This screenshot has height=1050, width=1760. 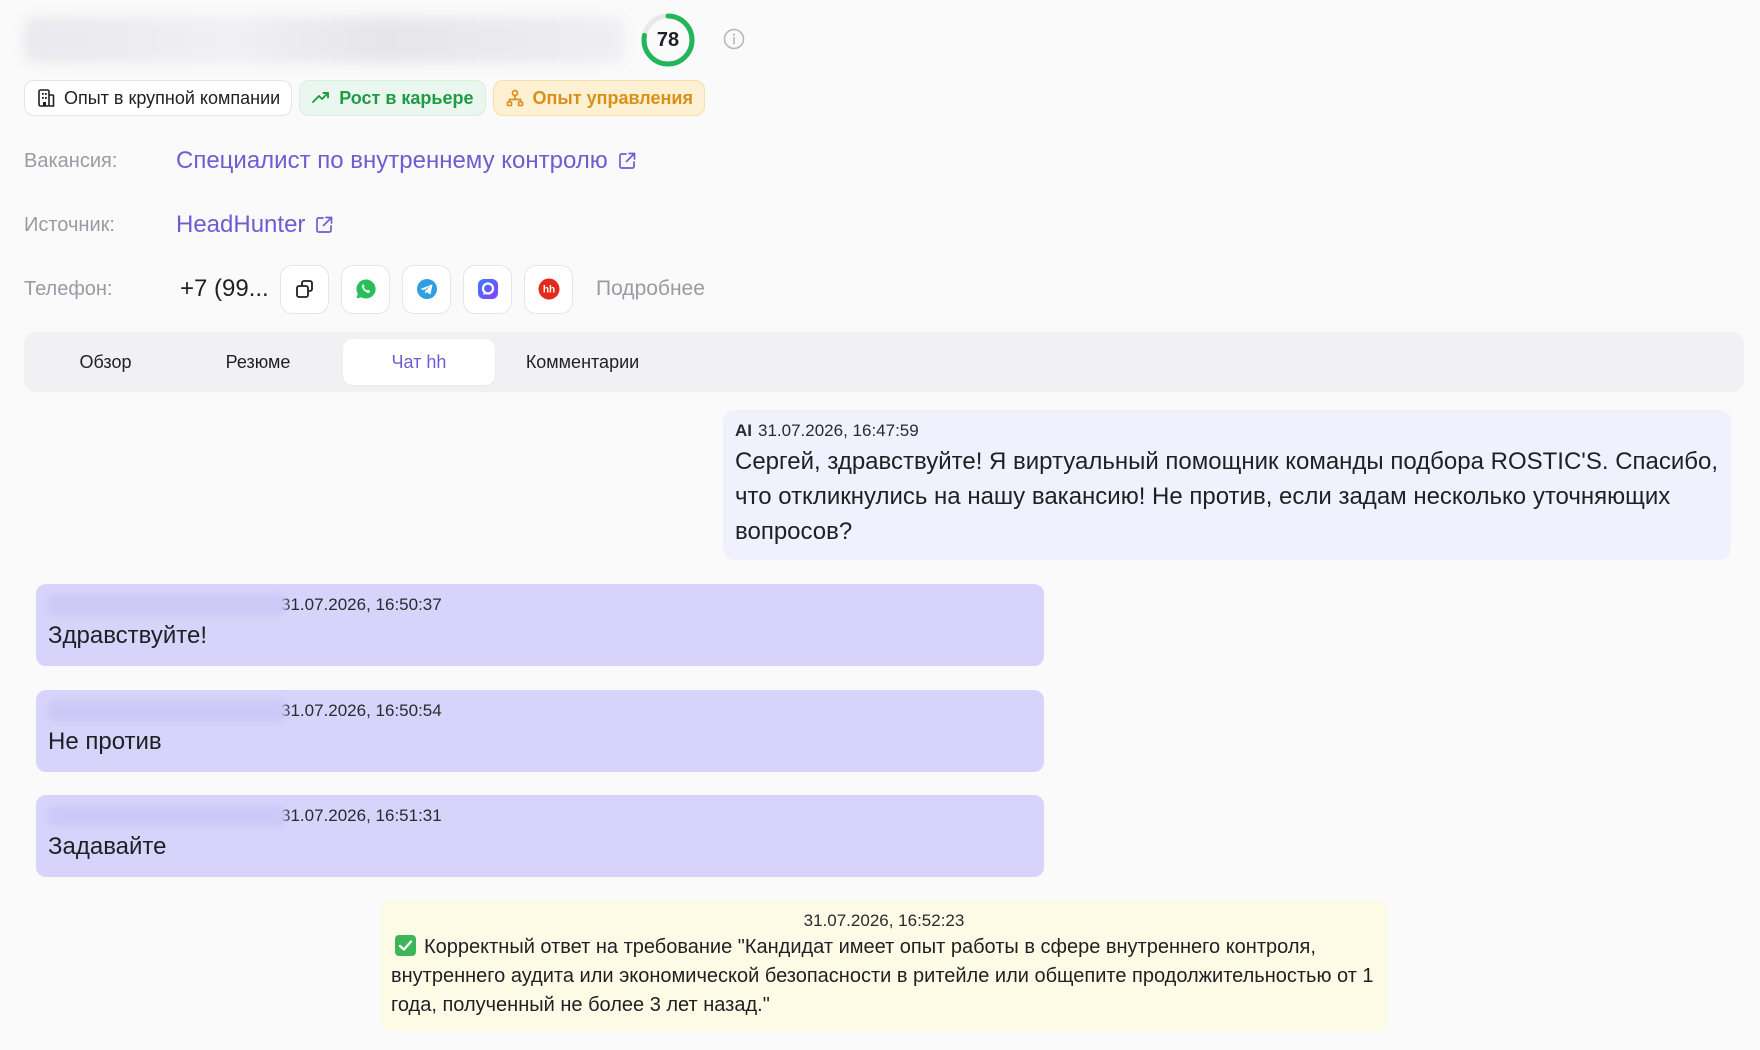 I want to click on candidate-header, so click(x=324, y=40).